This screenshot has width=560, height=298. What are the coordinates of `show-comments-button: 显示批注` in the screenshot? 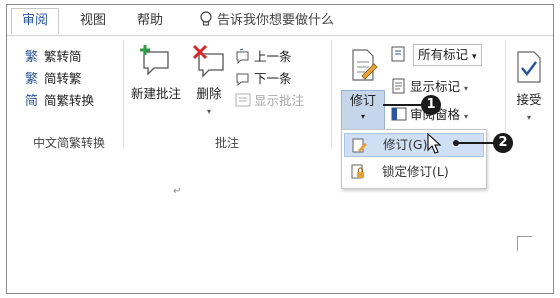 It's located at (269, 101).